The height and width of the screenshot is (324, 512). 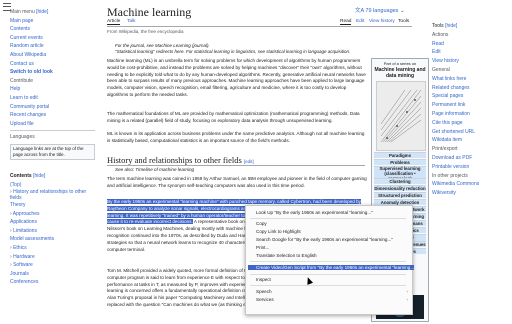 I want to click on tab-talk: Talk, so click(x=131, y=21).